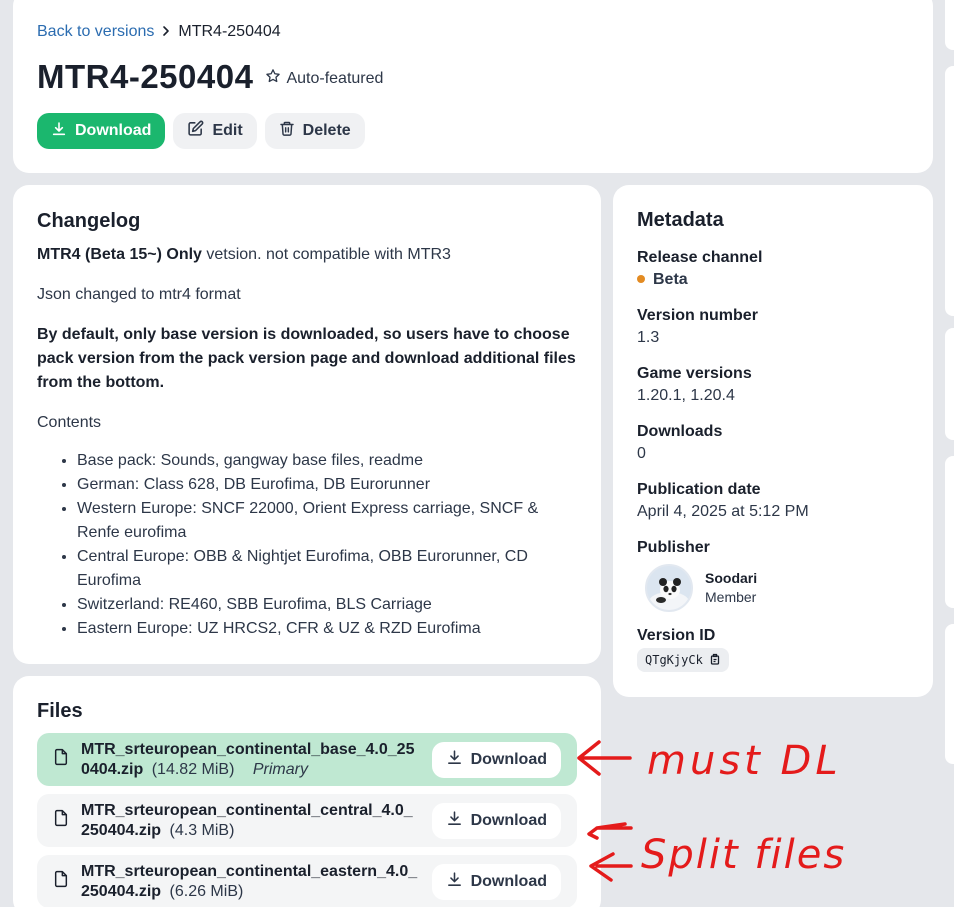  I want to click on featured-badge: Auto-featured, so click(324, 78).